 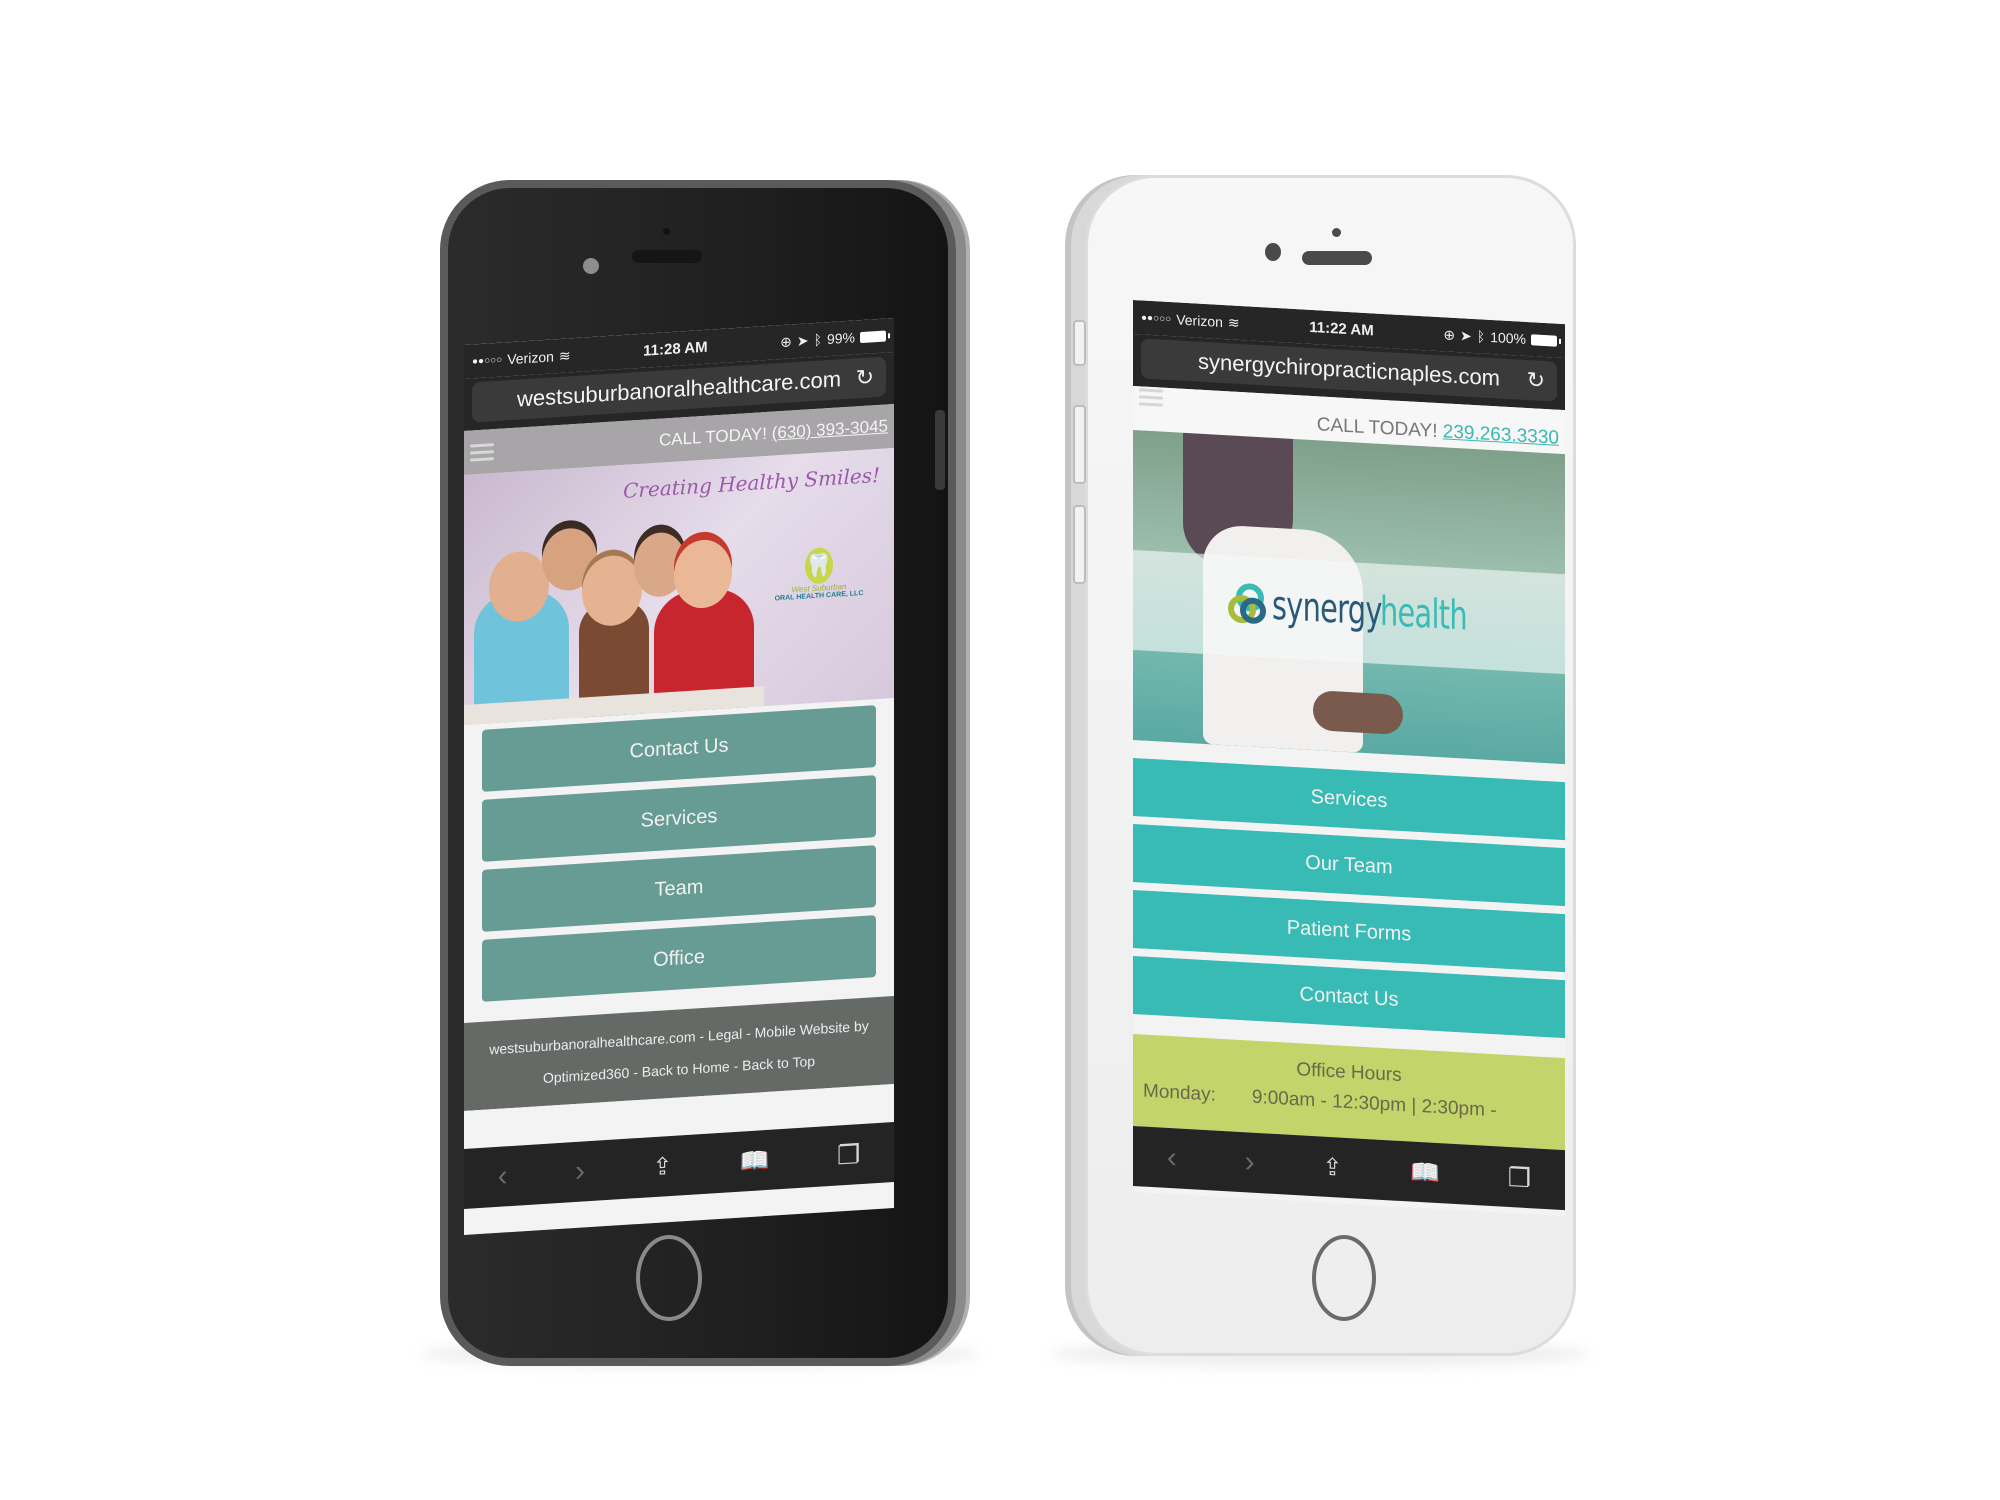 I want to click on nav-menu: Contact Us Services Team Office, so click(x=679, y=860).